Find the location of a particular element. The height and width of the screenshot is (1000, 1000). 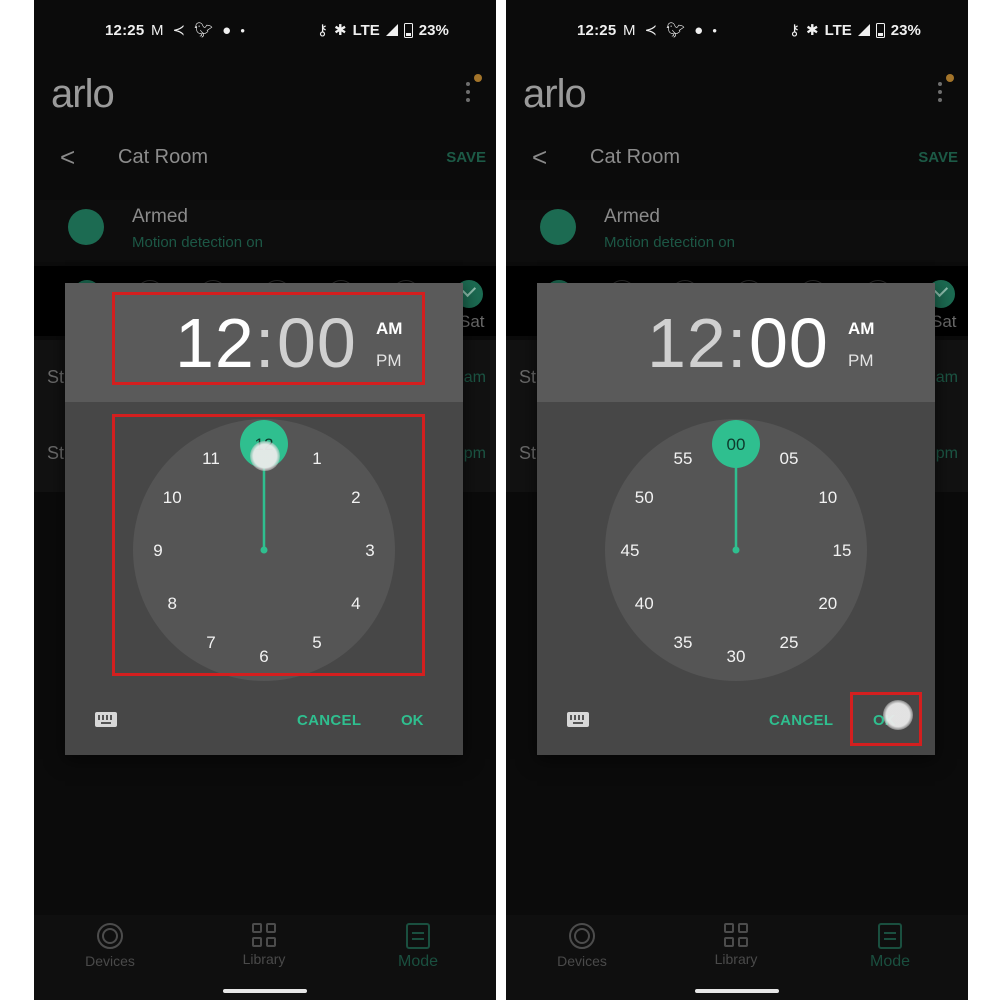

clock-number: 05 is located at coordinates (789, 458).